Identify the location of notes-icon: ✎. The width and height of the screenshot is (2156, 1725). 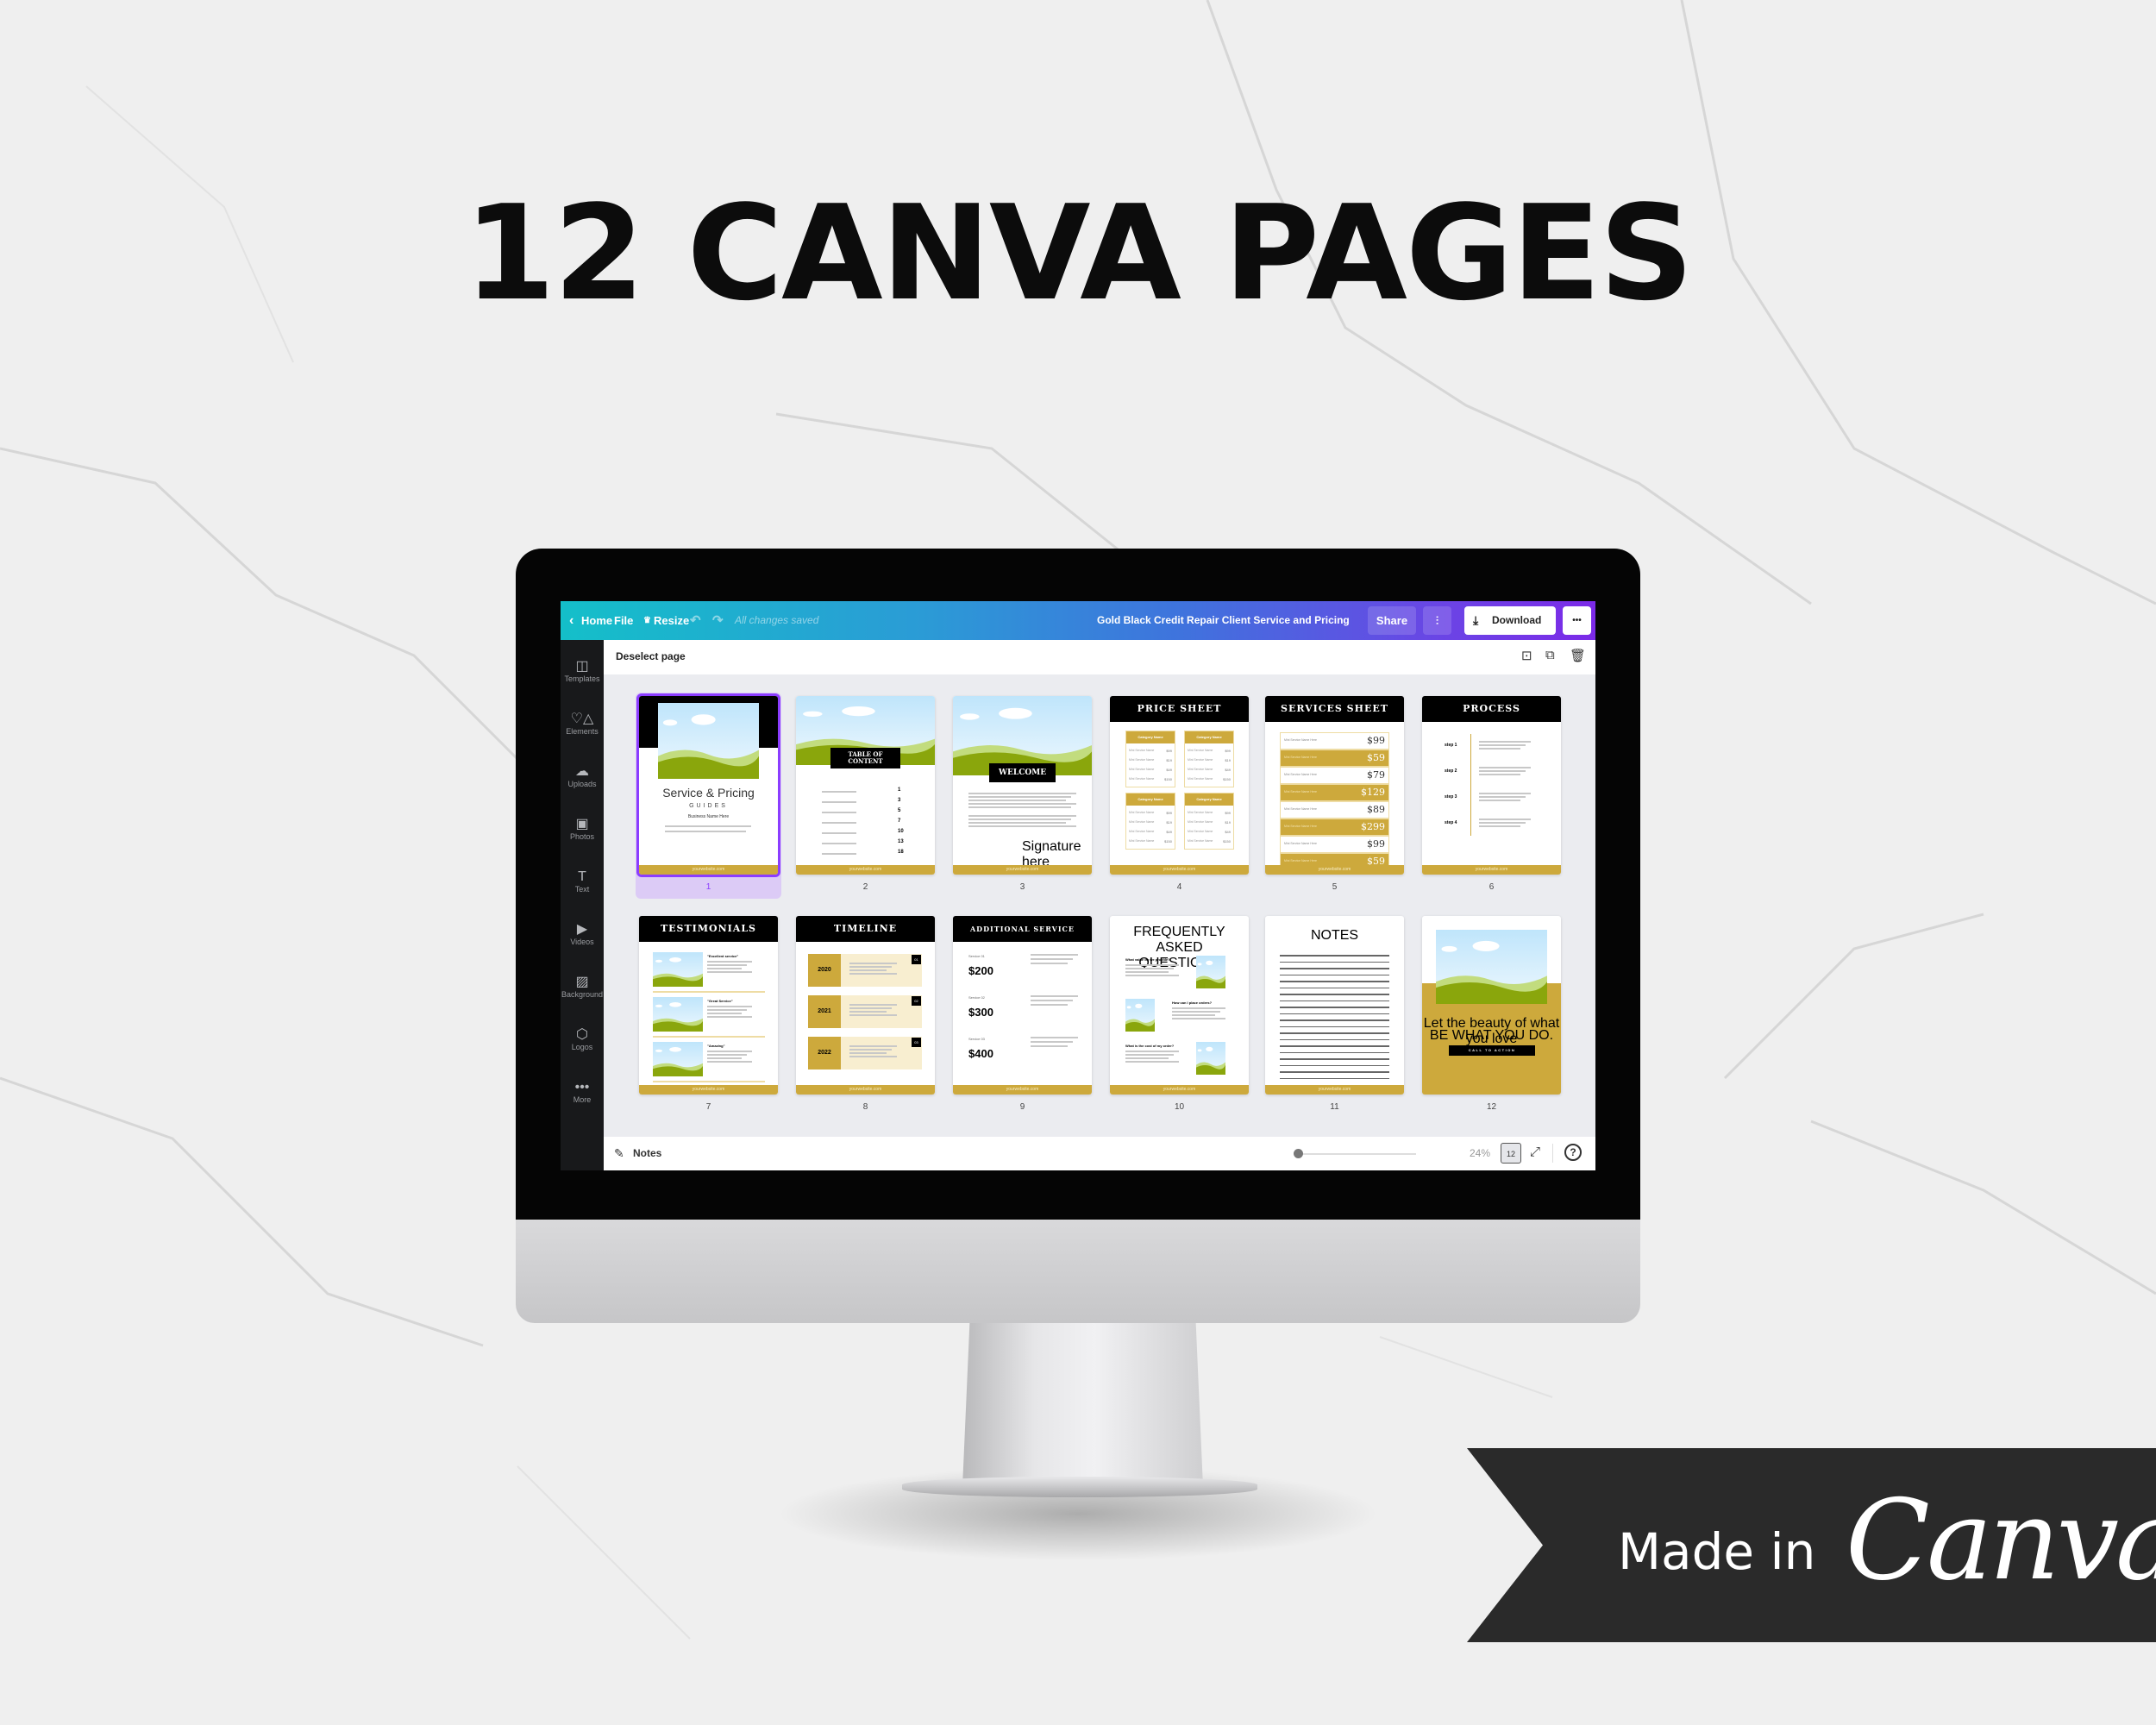
(619, 1154).